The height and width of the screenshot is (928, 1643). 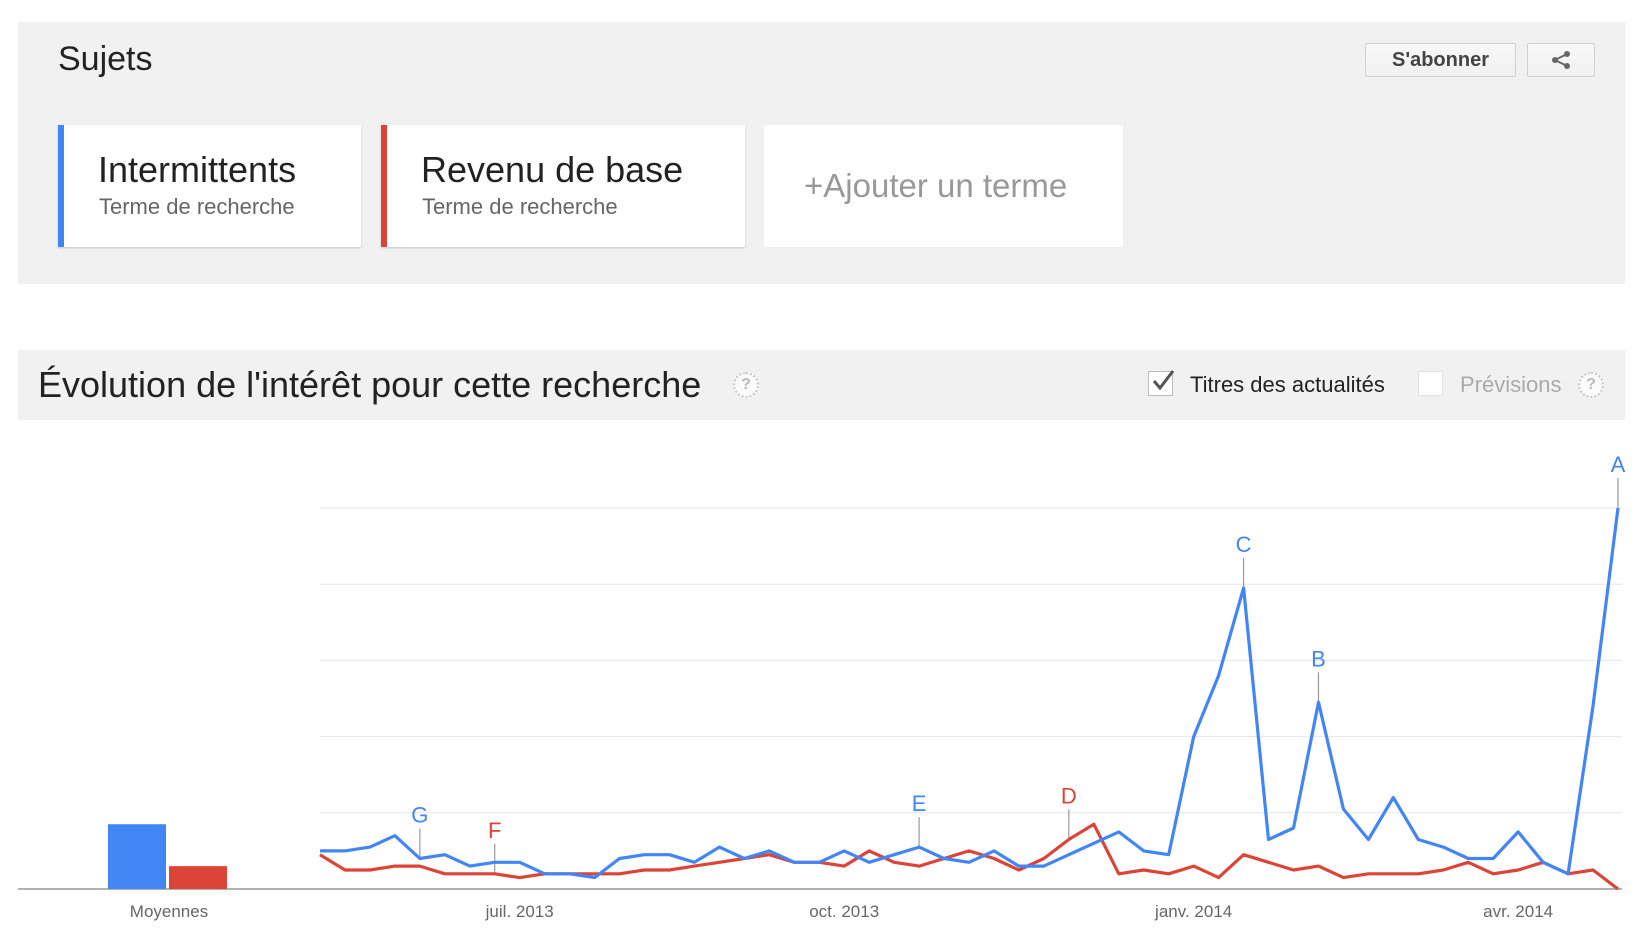 I want to click on annotation-label: F, so click(x=494, y=830).